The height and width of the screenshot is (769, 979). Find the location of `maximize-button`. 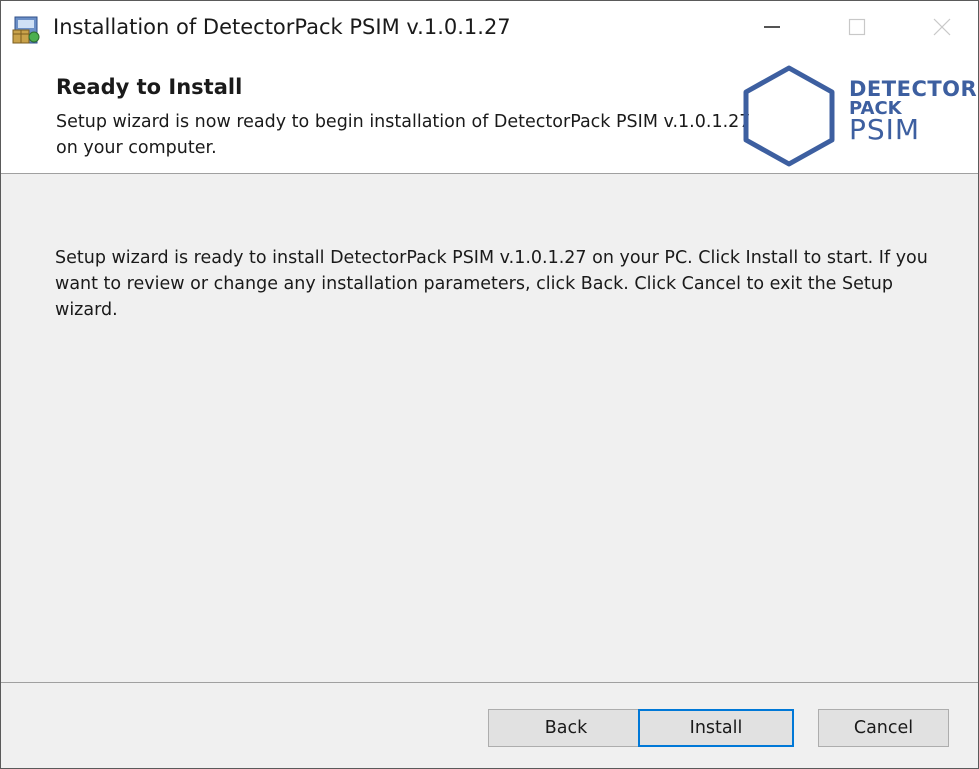

maximize-button is located at coordinates (857, 29).